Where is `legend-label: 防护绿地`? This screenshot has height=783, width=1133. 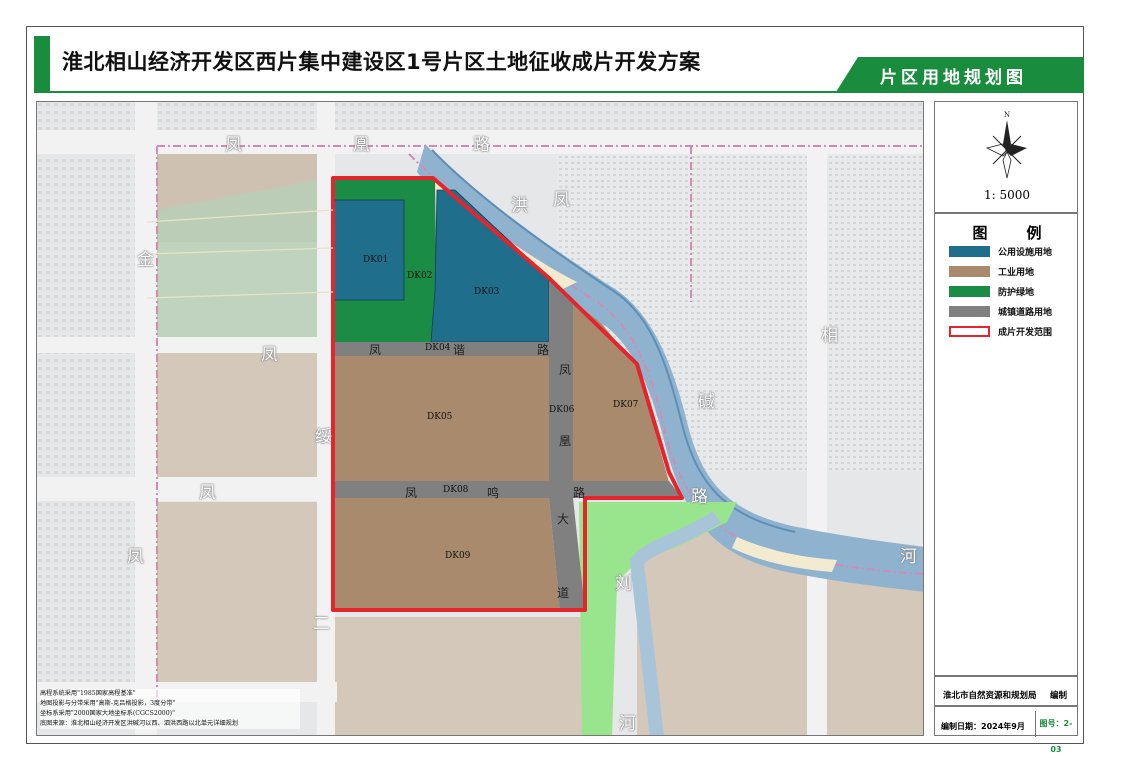 legend-label: 防护绿地 is located at coordinates (1016, 292).